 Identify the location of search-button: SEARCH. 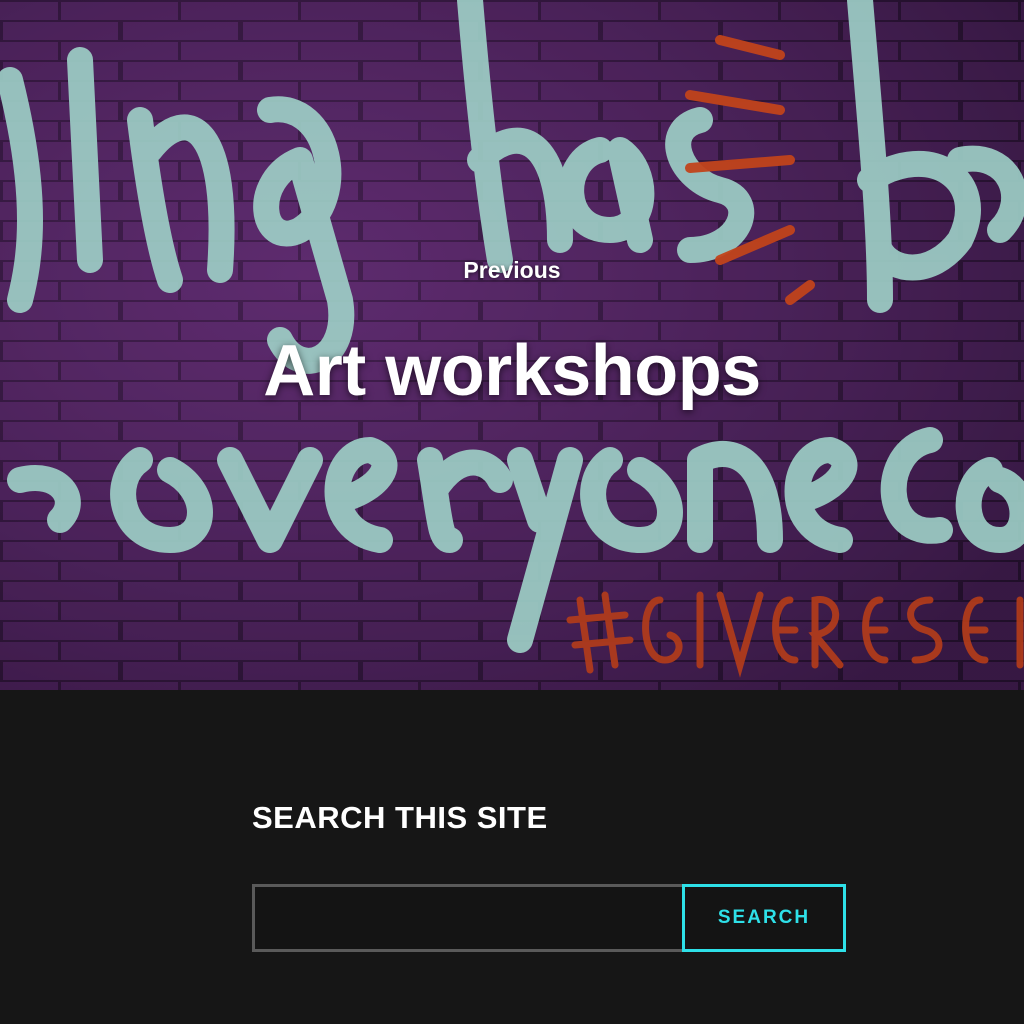
(764, 918).